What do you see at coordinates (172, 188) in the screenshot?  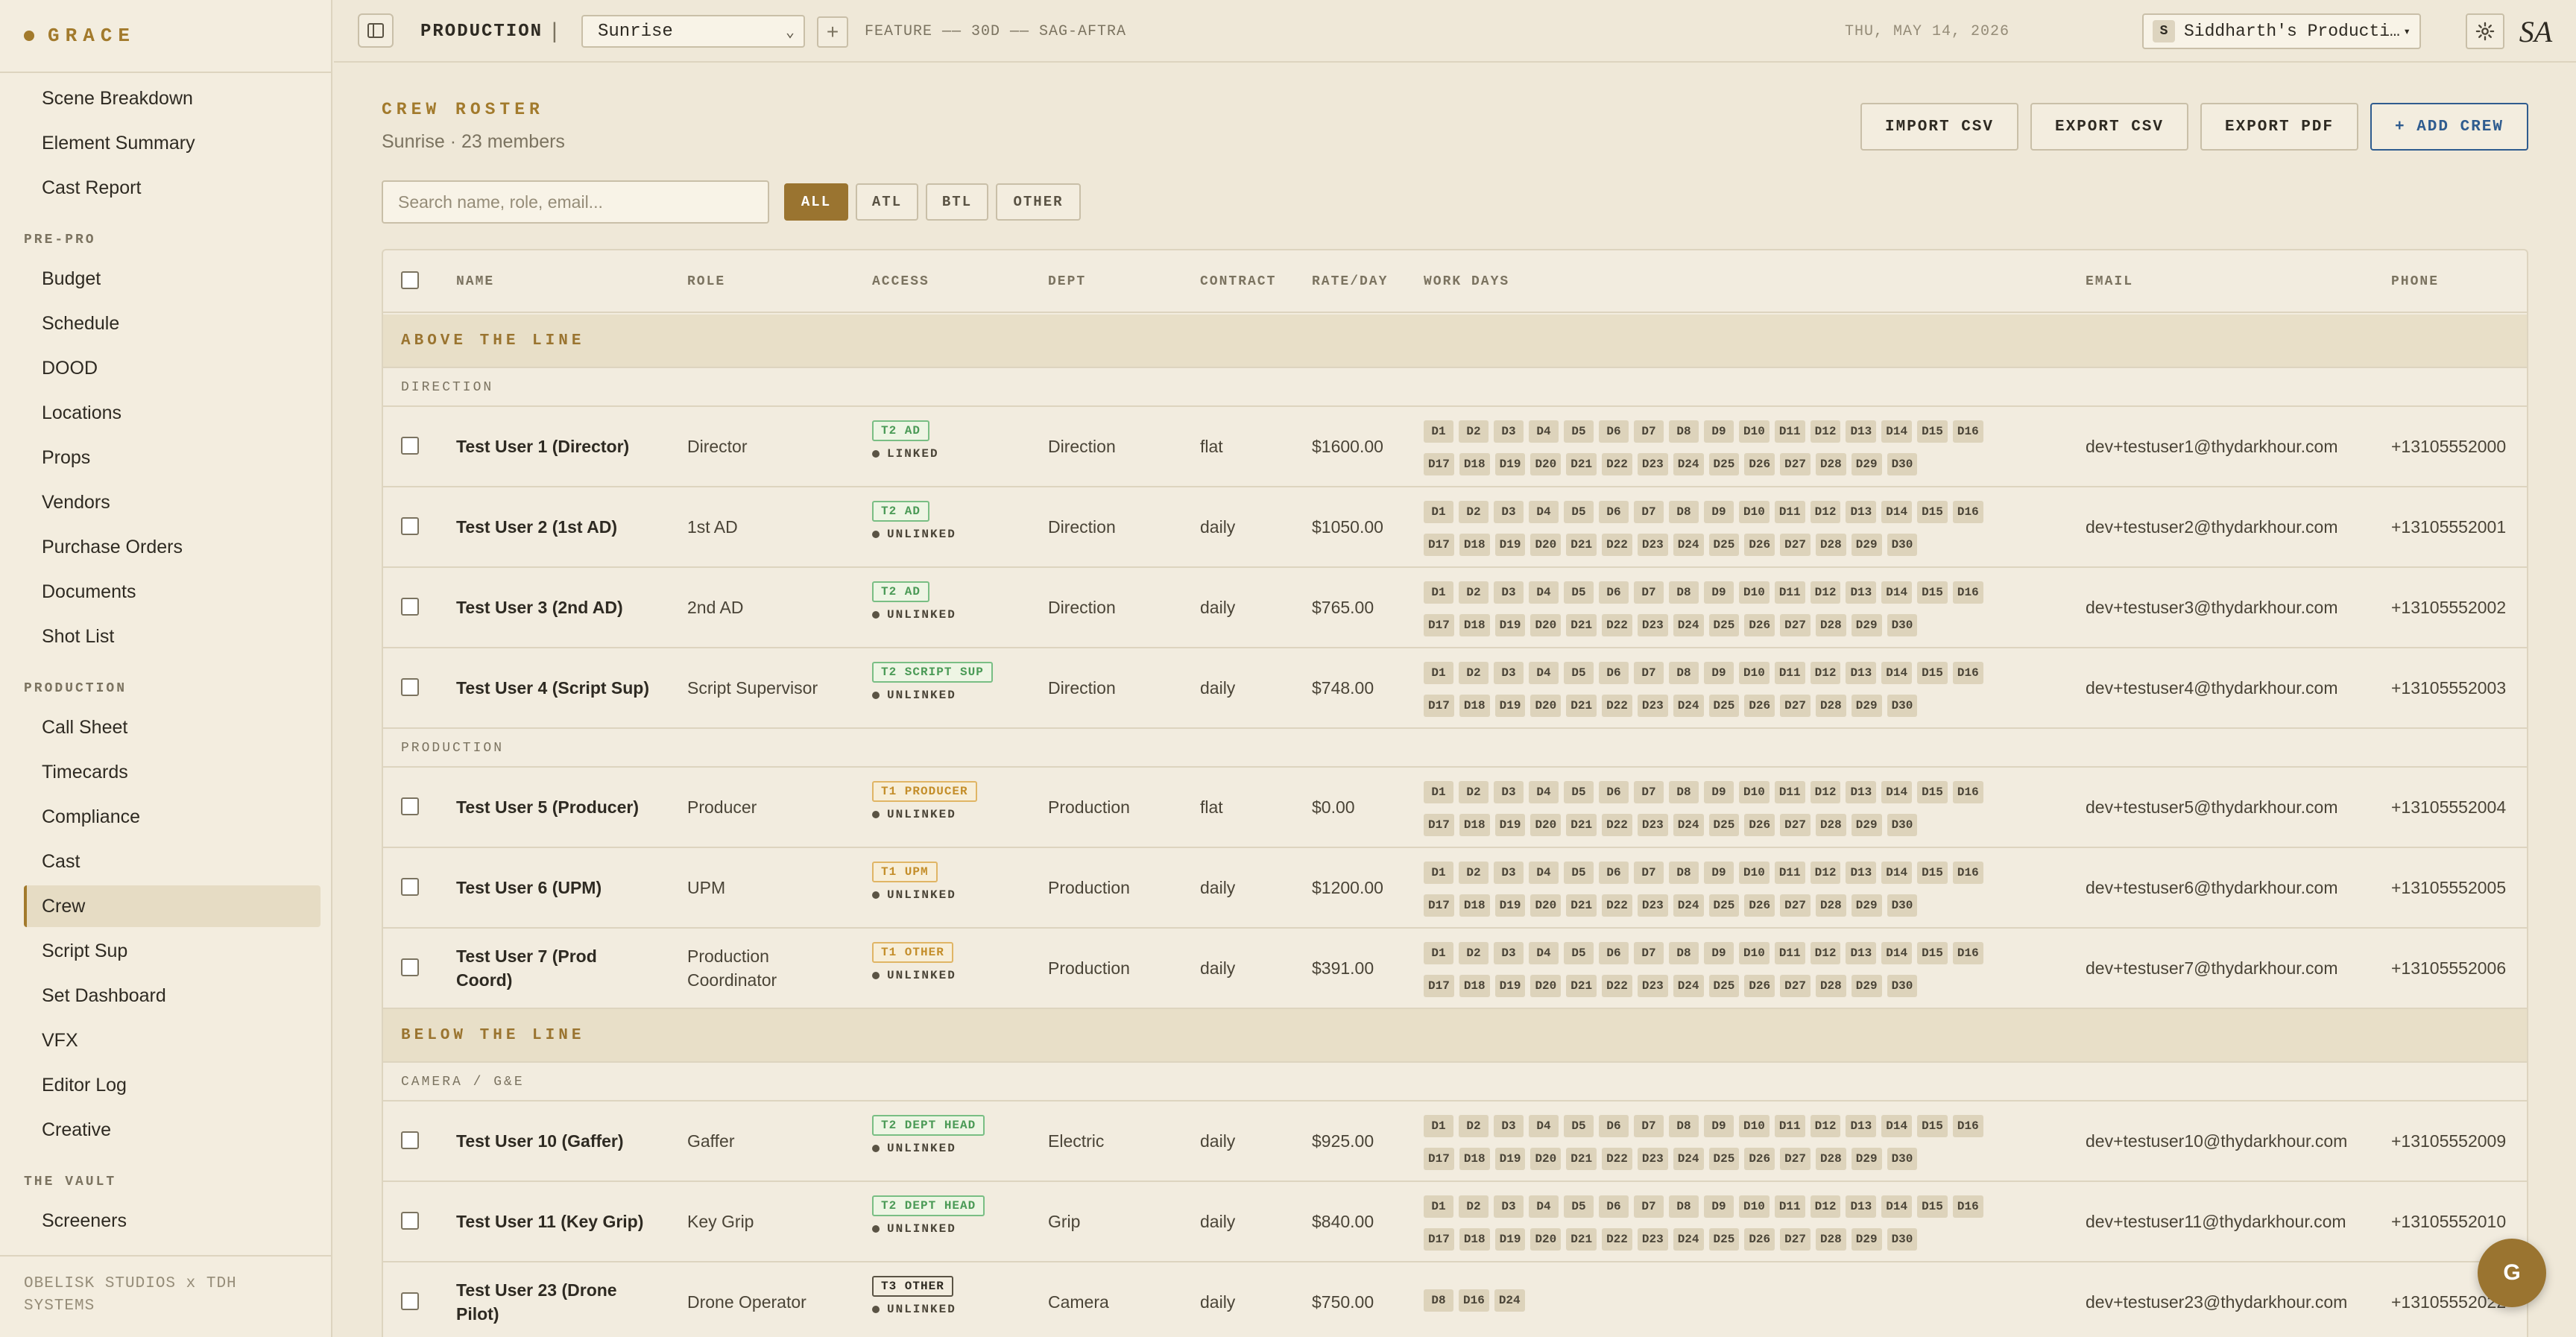 I see `sidebar-item-cast-report: Cast Report` at bounding box center [172, 188].